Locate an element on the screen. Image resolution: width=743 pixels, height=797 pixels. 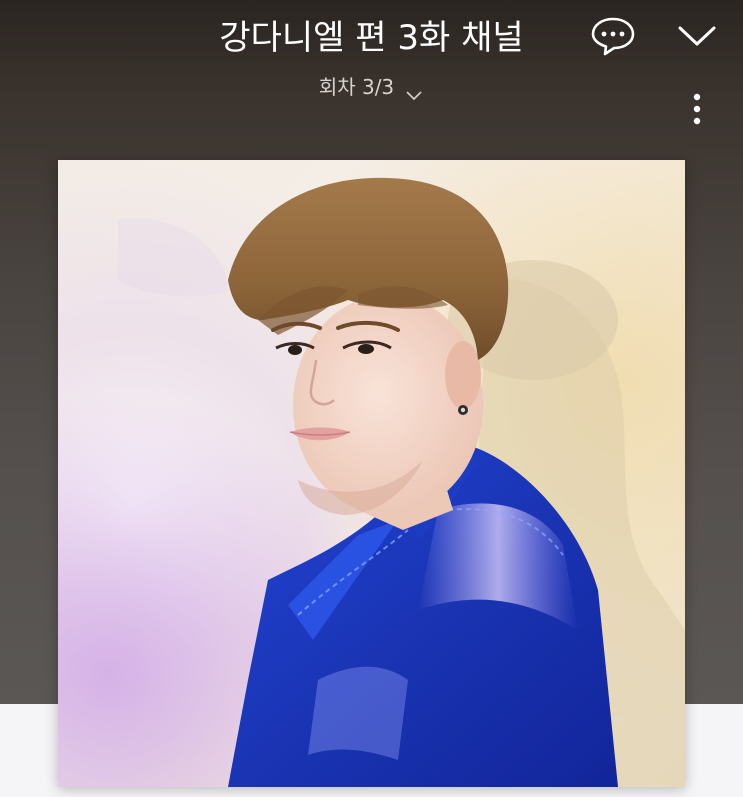
chat-bubble-icon is located at coordinates (613, 38).